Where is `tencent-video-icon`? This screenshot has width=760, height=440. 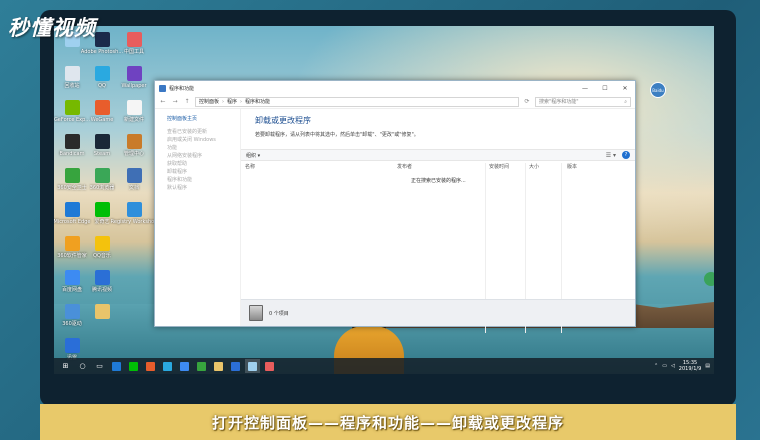 tencent-video-icon is located at coordinates (102, 277).